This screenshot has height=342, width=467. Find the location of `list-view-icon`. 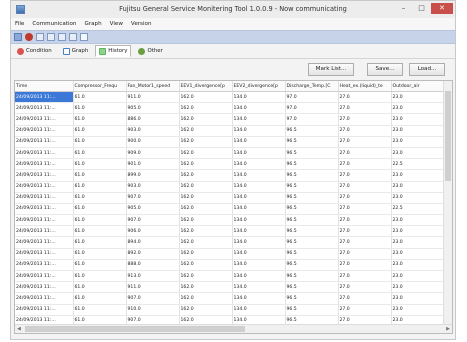

list-view-icon is located at coordinates (40, 37).